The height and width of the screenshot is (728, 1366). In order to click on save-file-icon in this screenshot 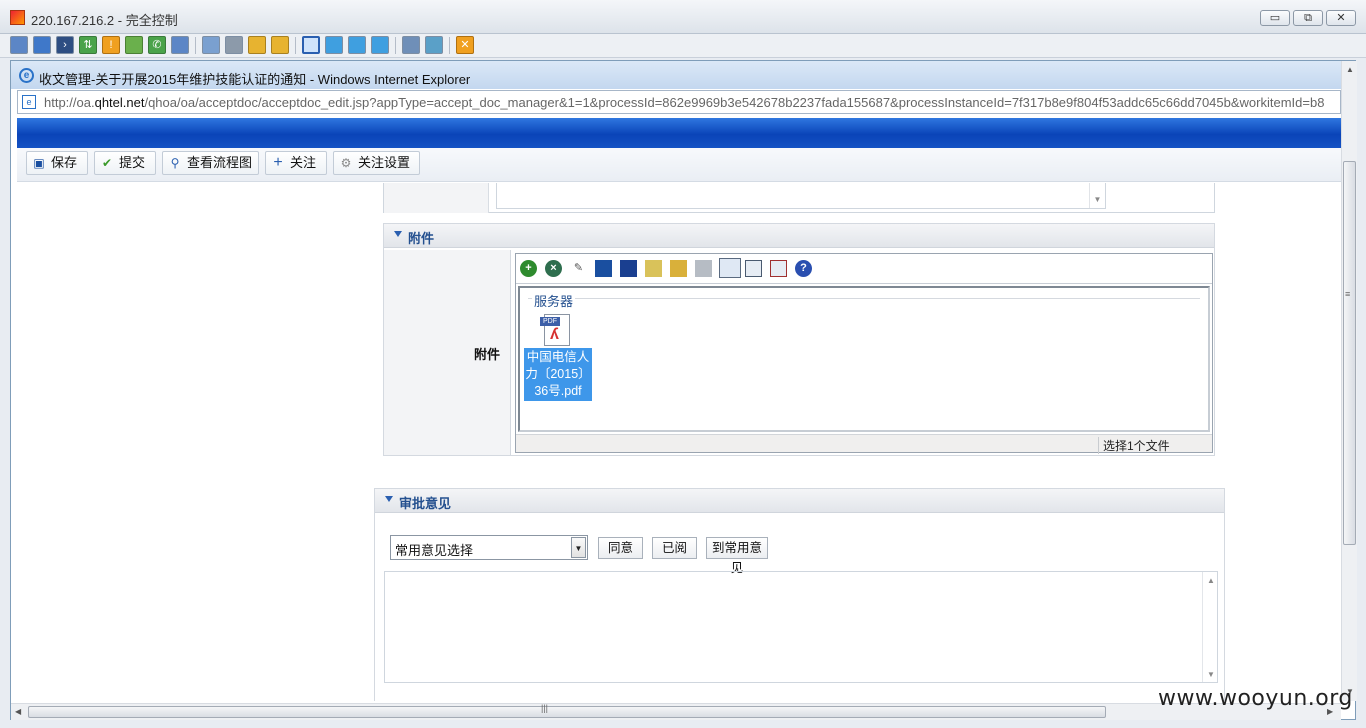, I will do `click(603, 268)`.